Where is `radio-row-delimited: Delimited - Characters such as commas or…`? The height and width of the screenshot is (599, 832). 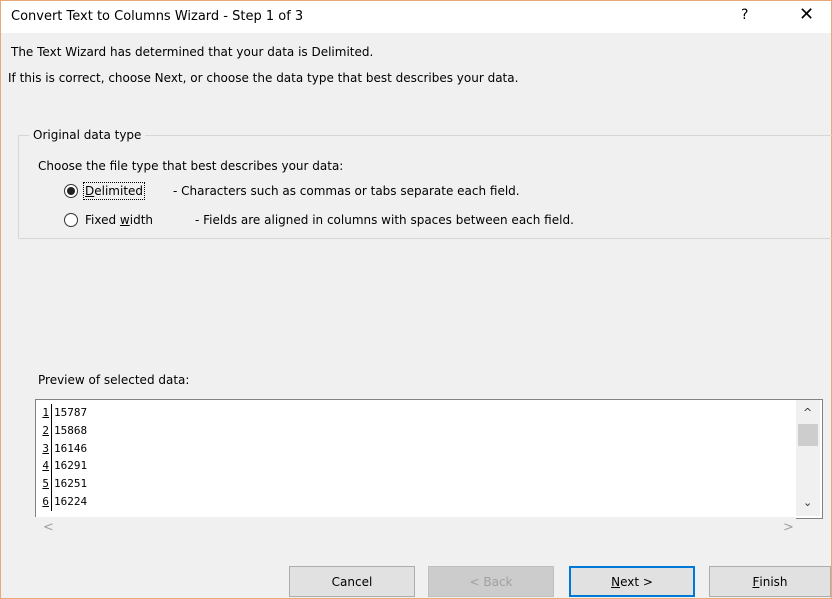 radio-row-delimited: Delimited - Characters such as commas or… is located at coordinates (292, 191).